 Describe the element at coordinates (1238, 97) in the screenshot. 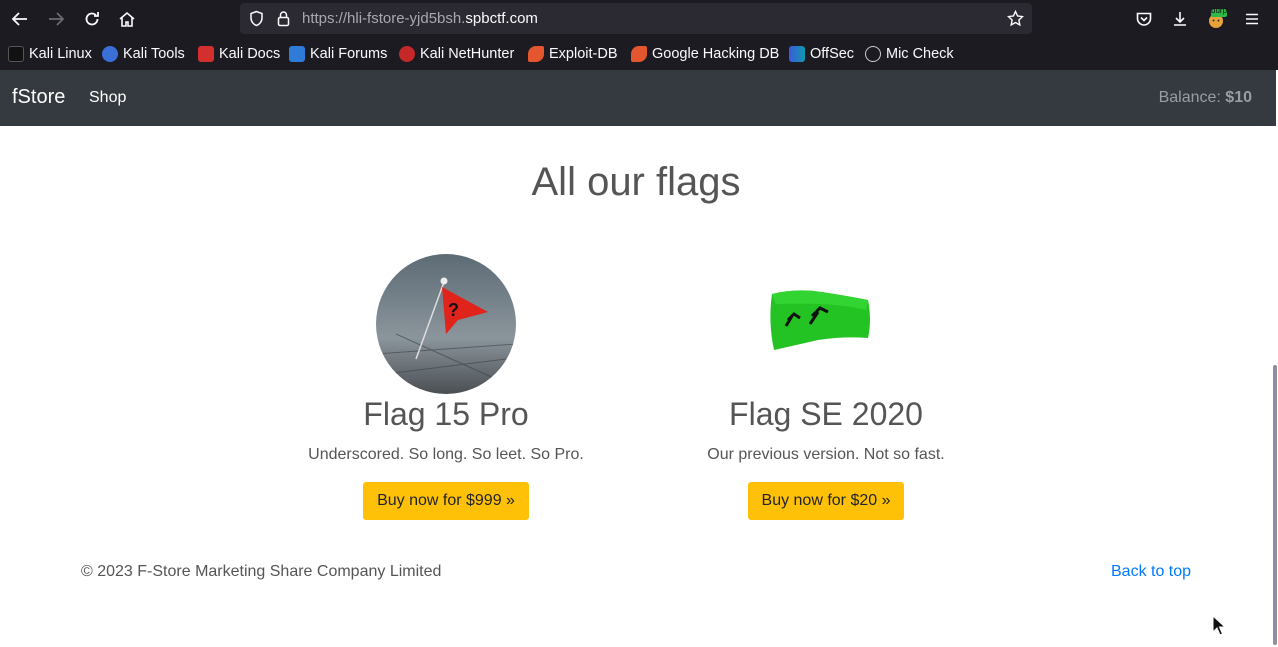

I see `balance-value: $10` at that location.